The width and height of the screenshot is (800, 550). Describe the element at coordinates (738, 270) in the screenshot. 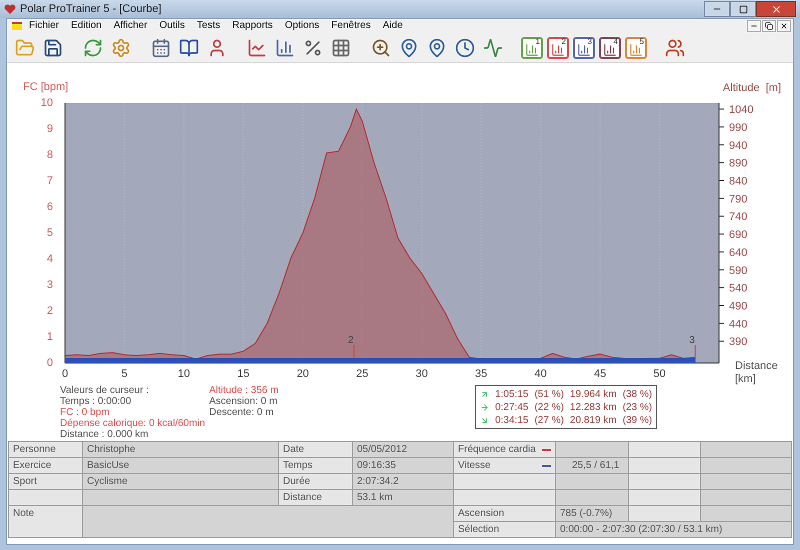

I see `y-tick-label: 590` at that location.